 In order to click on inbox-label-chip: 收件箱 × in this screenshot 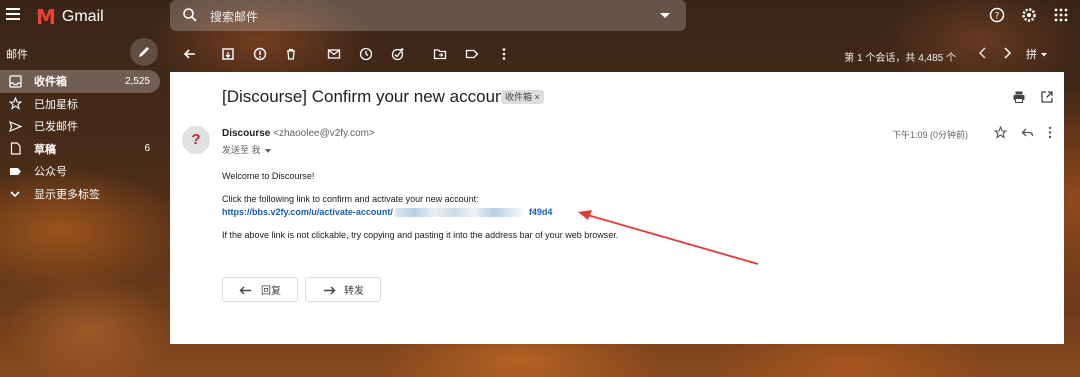, I will do `click(522, 97)`.